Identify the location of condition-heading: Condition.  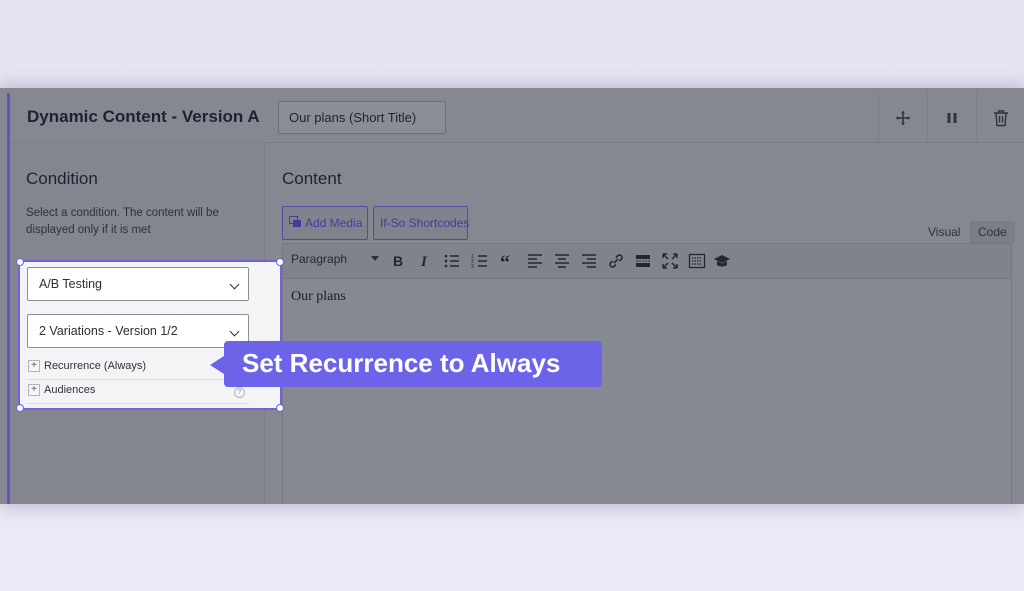
(62, 178).